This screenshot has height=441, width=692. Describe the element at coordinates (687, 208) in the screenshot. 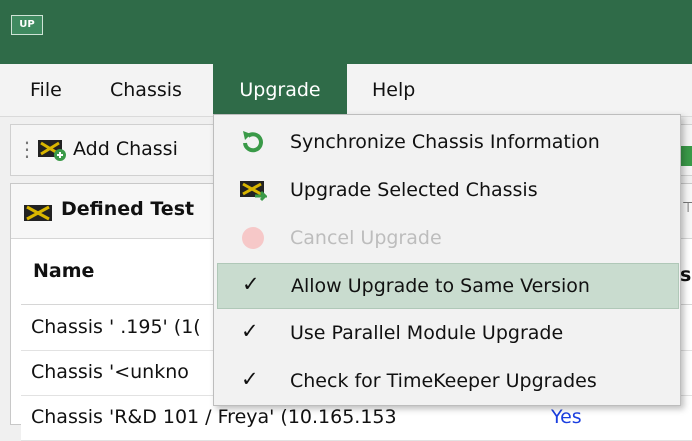

I see `pin-icon: ⊤` at that location.